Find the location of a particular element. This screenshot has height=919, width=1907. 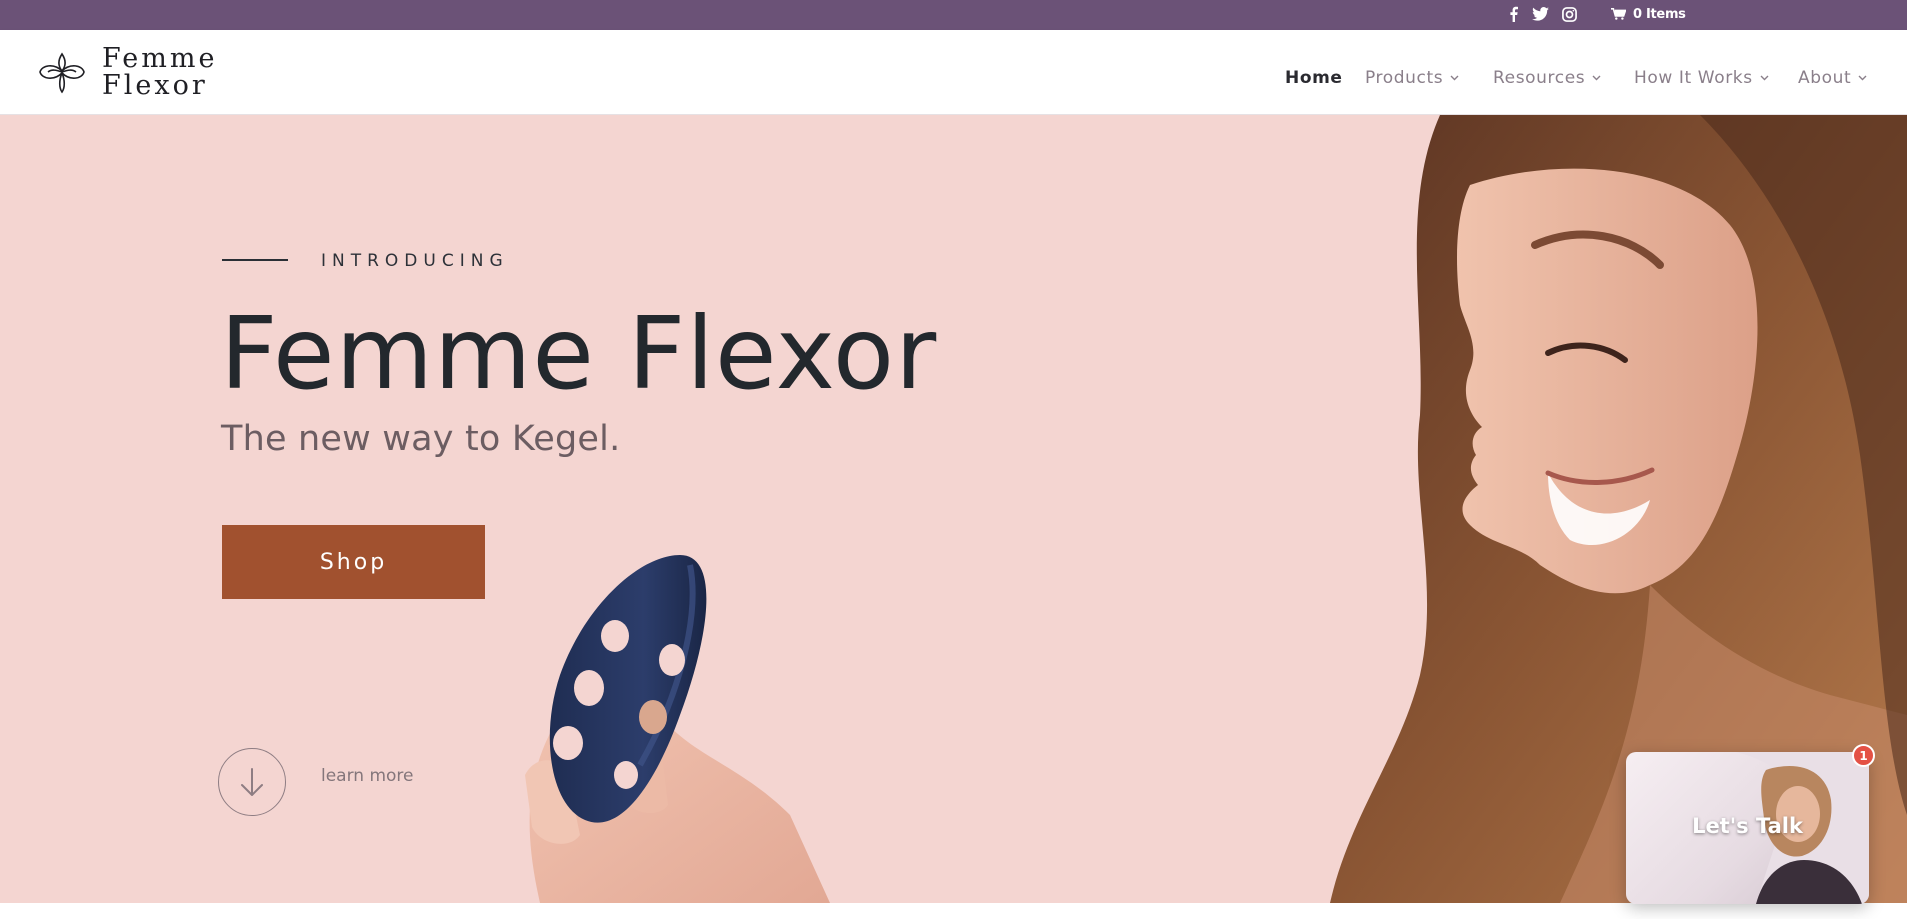

instagram-icon is located at coordinates (1569, 14).